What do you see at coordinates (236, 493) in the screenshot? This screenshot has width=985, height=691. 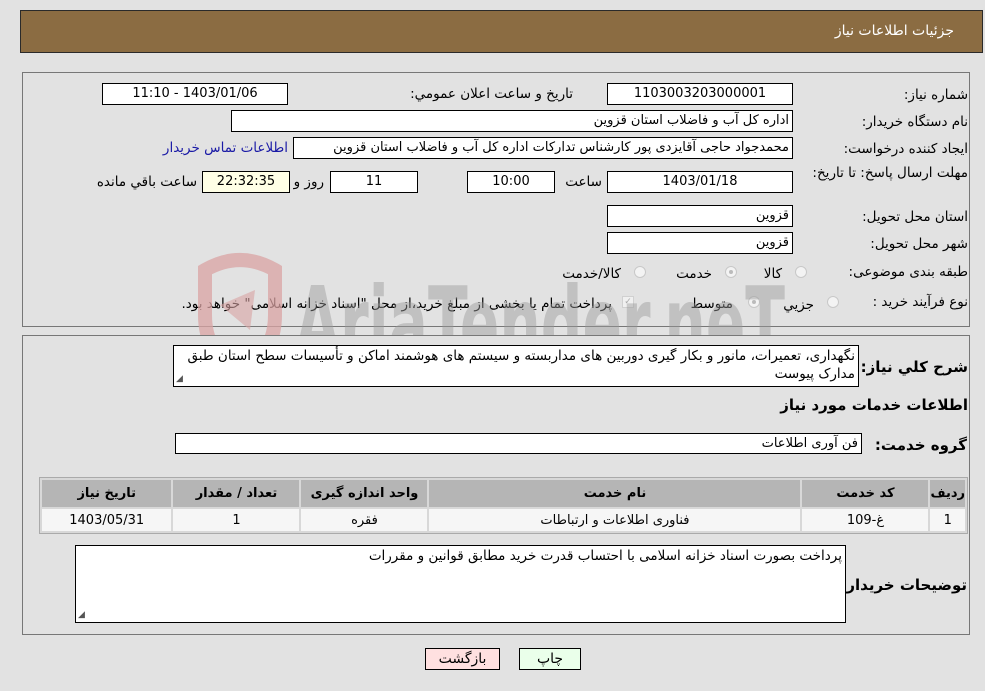 I see `col-quantity: تعداد / مقدار` at bounding box center [236, 493].